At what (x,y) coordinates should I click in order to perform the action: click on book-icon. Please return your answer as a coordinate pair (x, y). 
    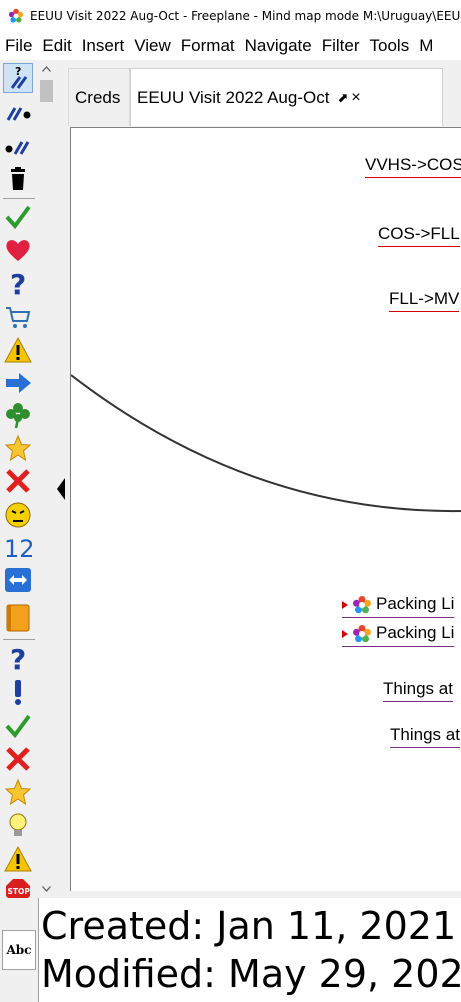
    Looking at the image, I should click on (18, 618).